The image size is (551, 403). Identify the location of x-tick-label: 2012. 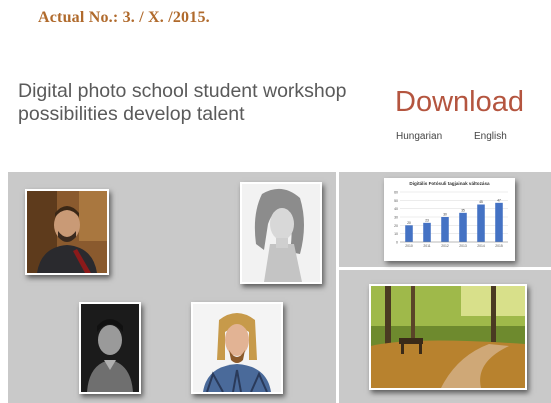
(445, 246).